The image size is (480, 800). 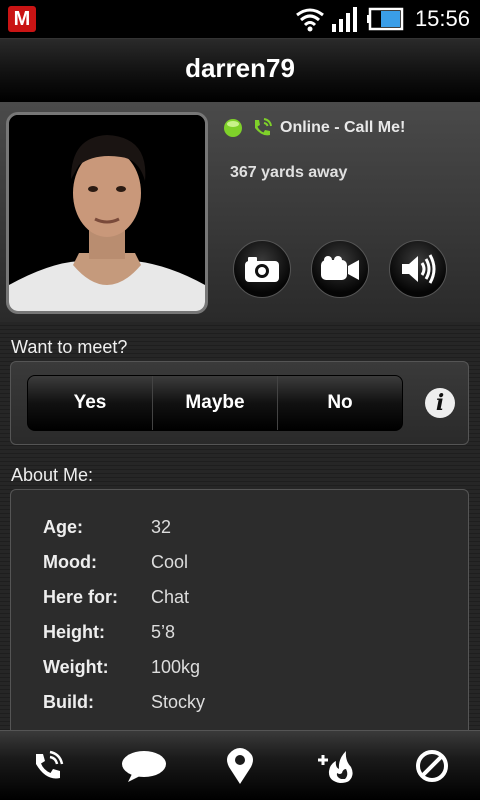 I want to click on meet-segmented-control: Yes Maybe No, so click(x=215, y=403).